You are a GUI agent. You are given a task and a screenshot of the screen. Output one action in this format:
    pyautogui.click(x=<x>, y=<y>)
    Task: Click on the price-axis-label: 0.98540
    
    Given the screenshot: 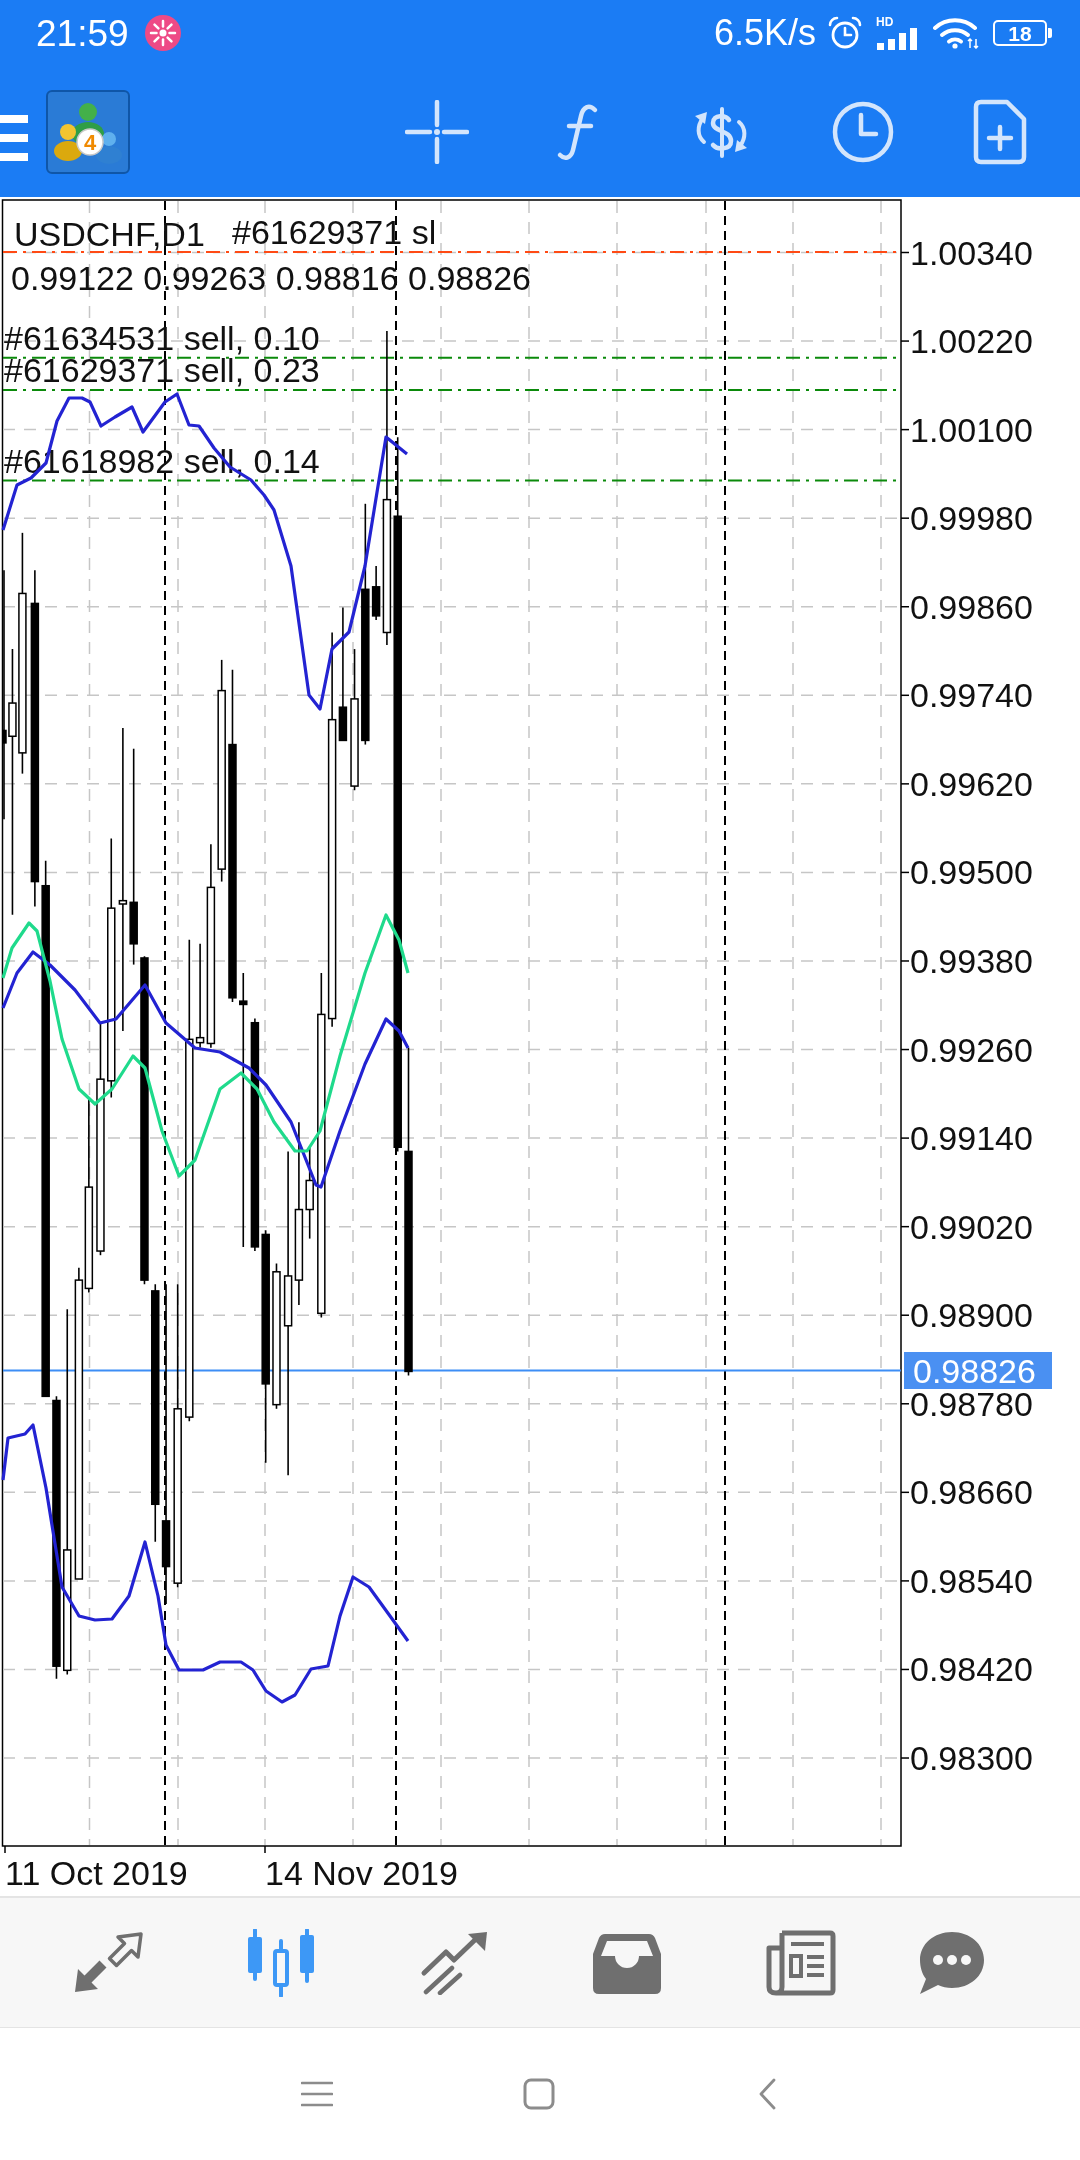 What is the action you would take?
    pyautogui.click(x=971, y=1580)
    